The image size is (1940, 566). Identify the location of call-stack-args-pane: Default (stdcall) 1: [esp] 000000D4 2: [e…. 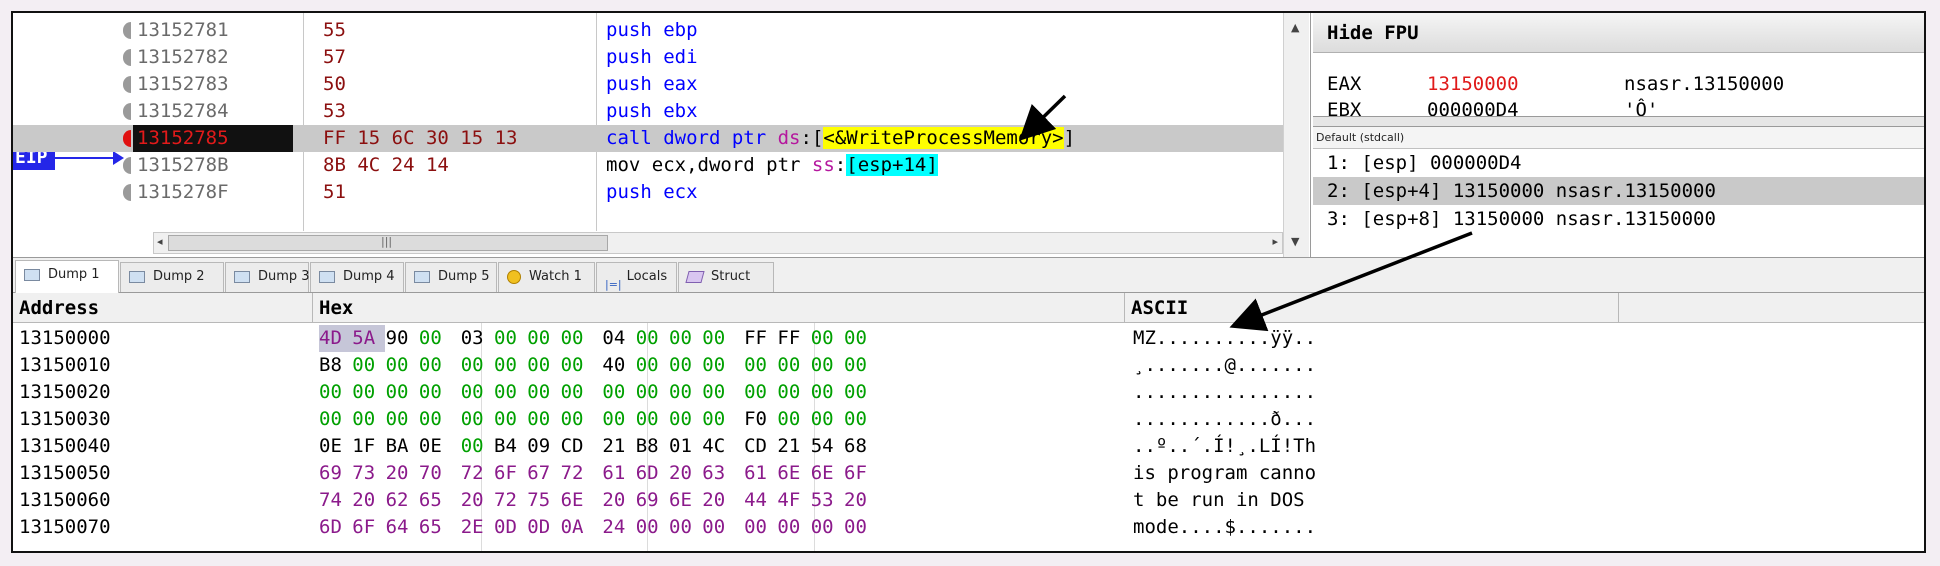
(1618, 191).